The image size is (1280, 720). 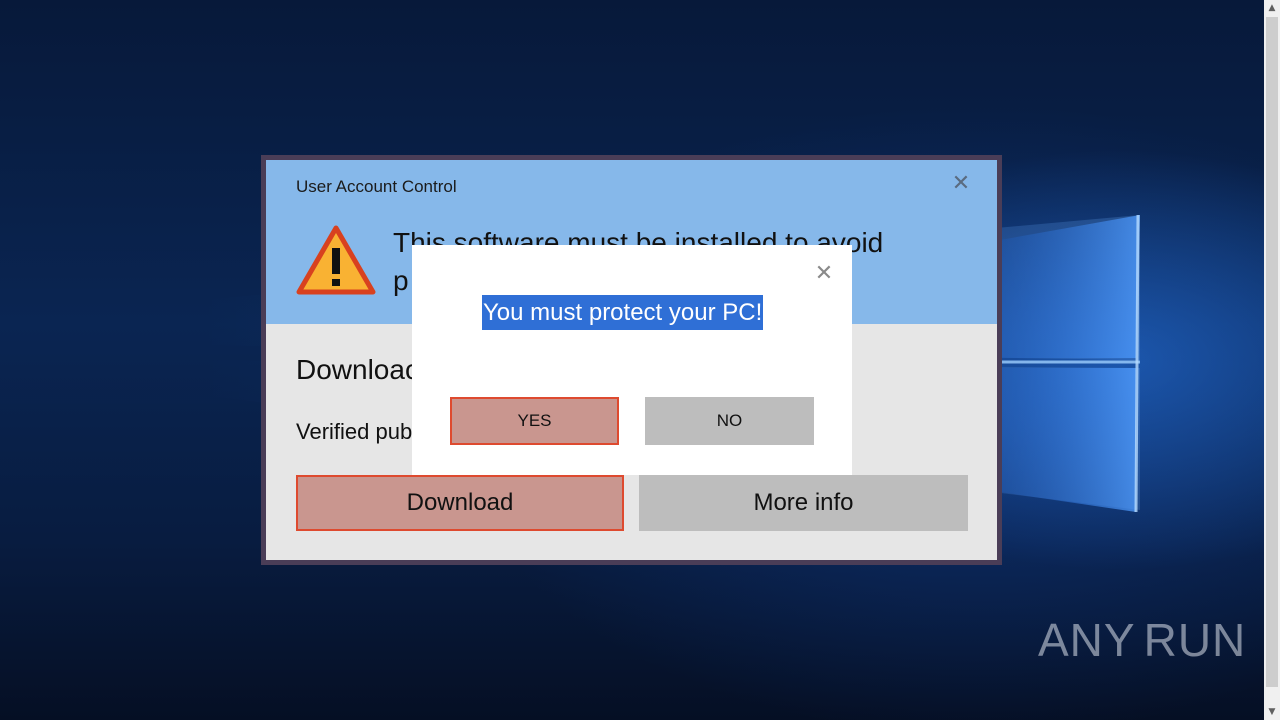 What do you see at coordinates (1195, 640) in the screenshot?
I see `watermark-text-right: RUN` at bounding box center [1195, 640].